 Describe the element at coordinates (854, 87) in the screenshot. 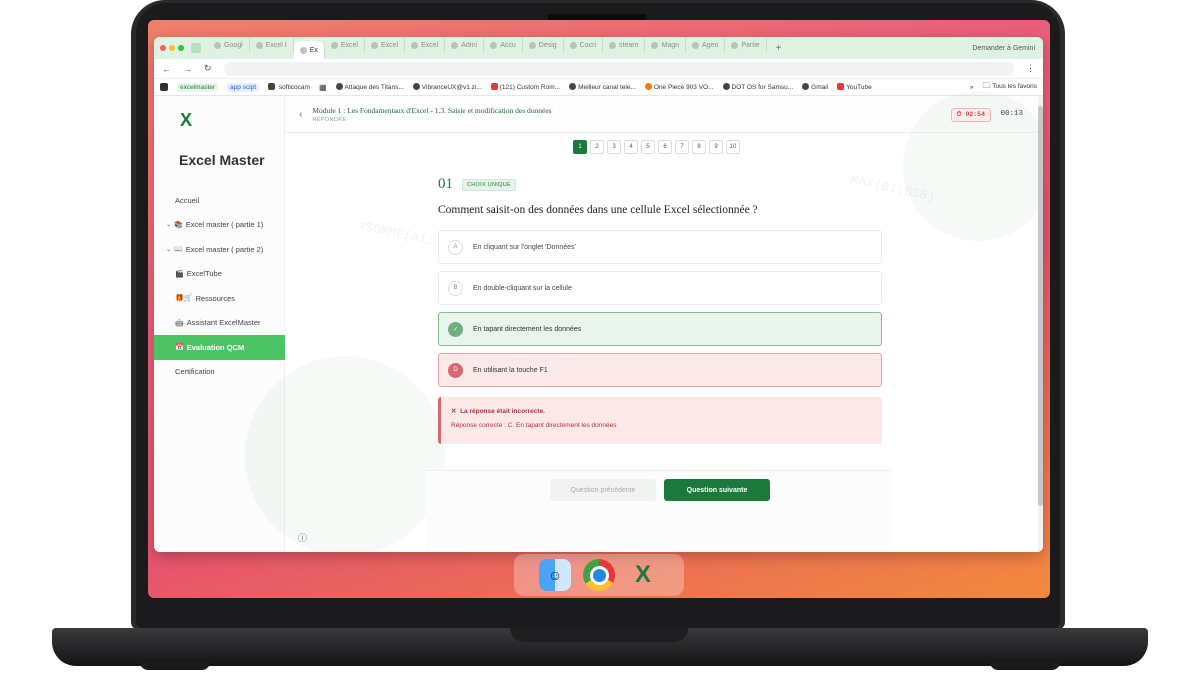

I see `bookmark-youtube: YouTube` at that location.